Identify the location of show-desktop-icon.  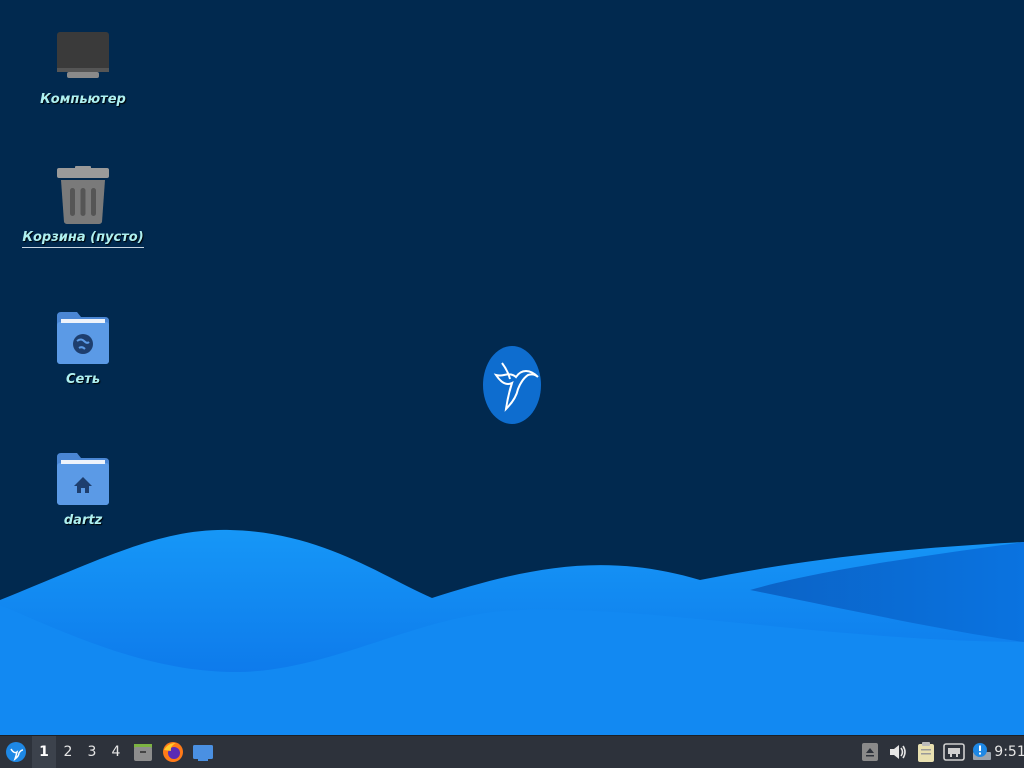
(203, 753).